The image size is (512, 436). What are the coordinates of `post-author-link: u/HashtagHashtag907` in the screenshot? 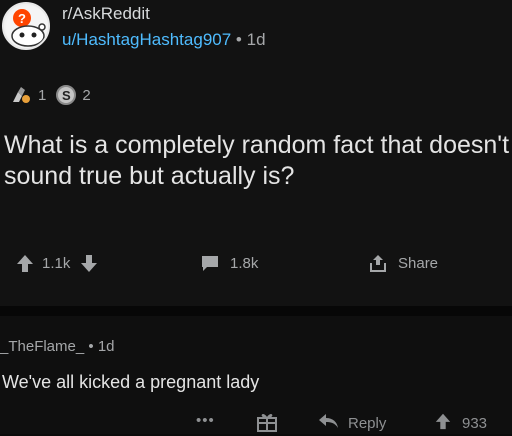 It's located at (146, 39).